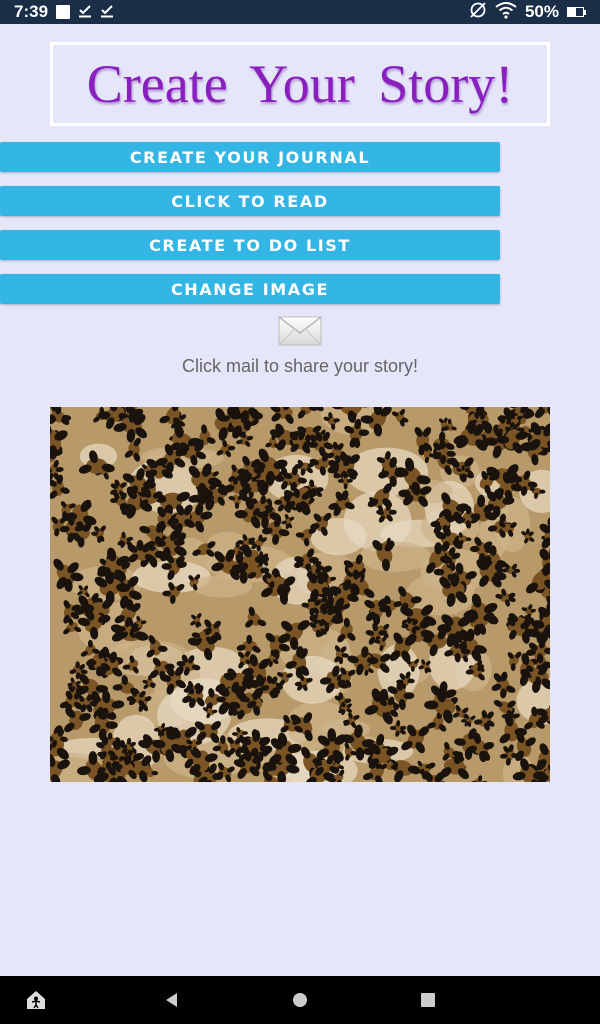 This screenshot has width=600, height=1024. I want to click on wifi-icon, so click(506, 12).